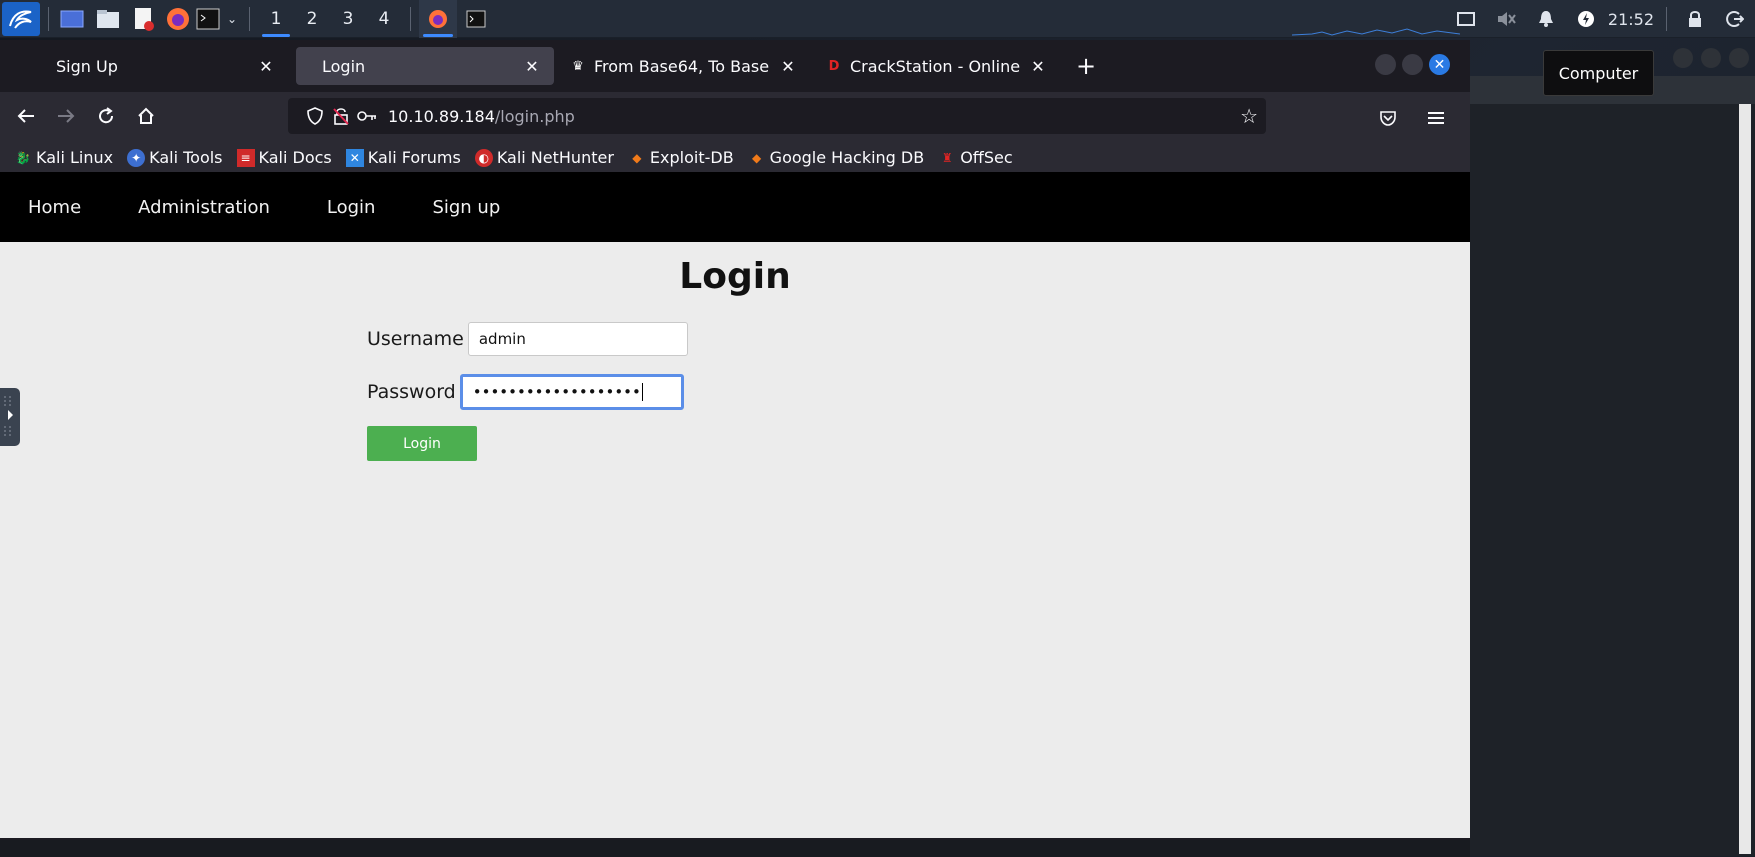 The image size is (1755, 857). I want to click on key-icon, so click(367, 116).